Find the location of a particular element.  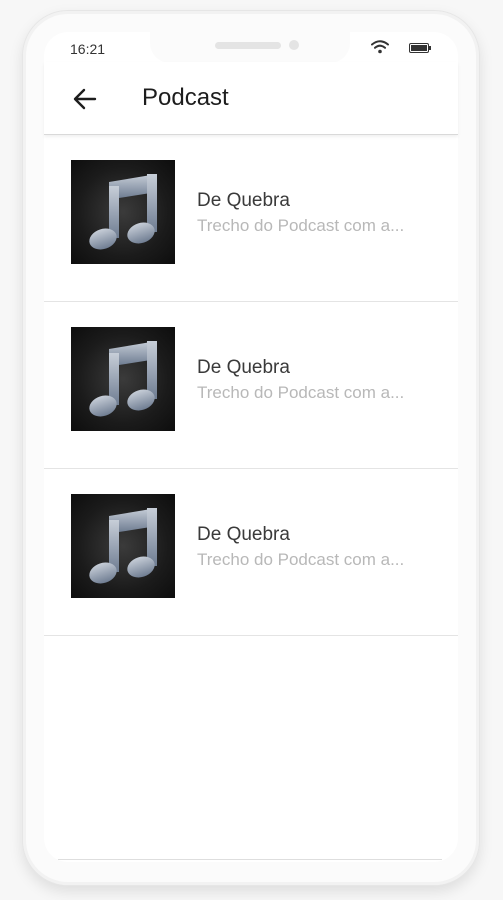

arrow-left-icon is located at coordinates (85, 99).